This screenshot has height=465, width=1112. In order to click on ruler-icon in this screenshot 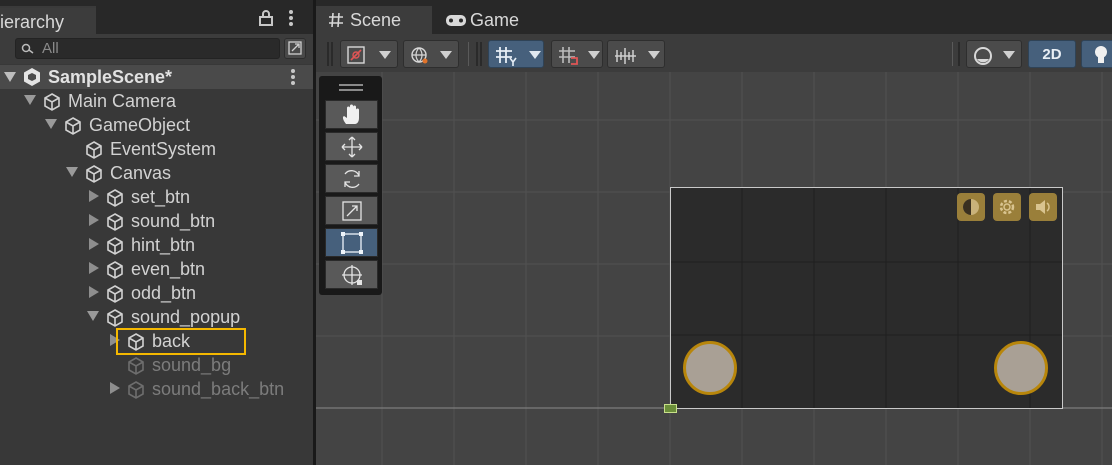, I will do `click(625, 56)`.